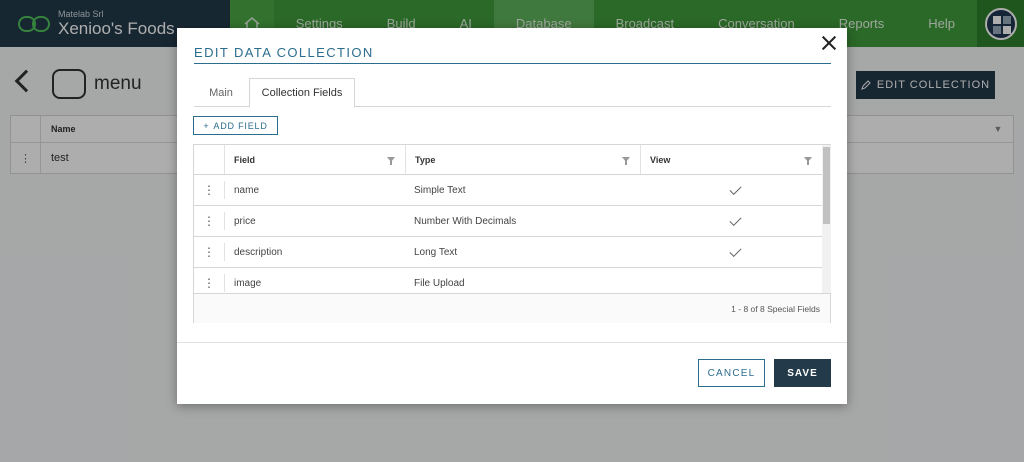  Describe the element at coordinates (440, 190) in the screenshot. I see `field-type-cell: Simple Text` at that location.